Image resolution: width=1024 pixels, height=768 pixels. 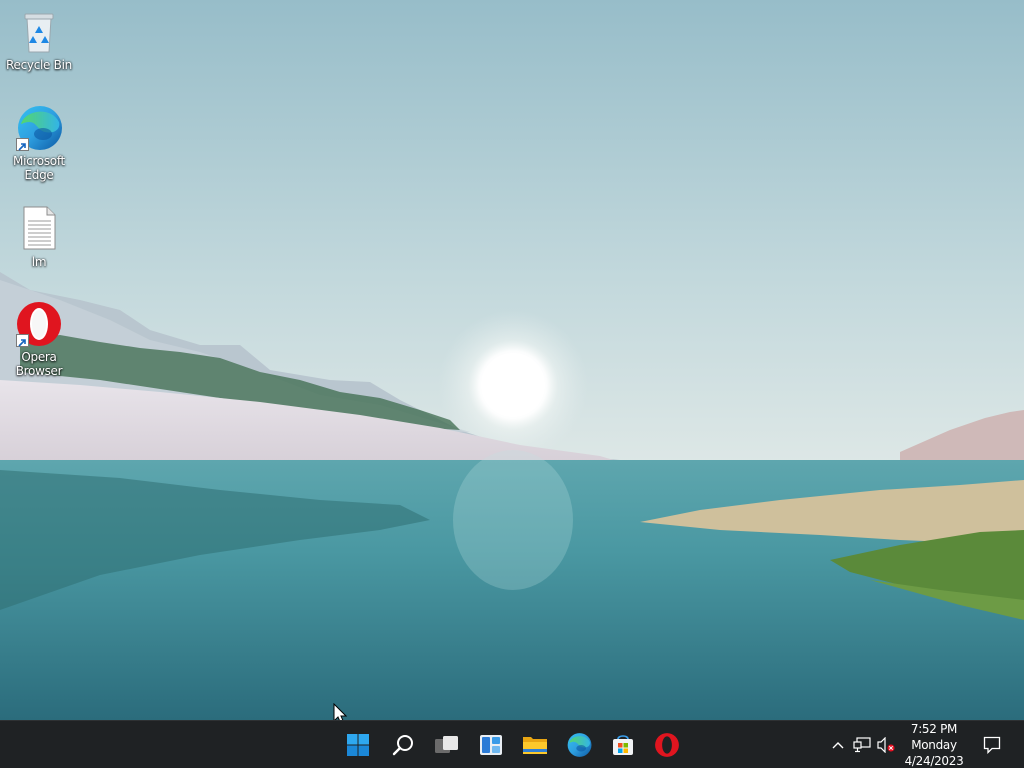 I want to click on desktop-icon-label: lm, so click(x=39, y=262).